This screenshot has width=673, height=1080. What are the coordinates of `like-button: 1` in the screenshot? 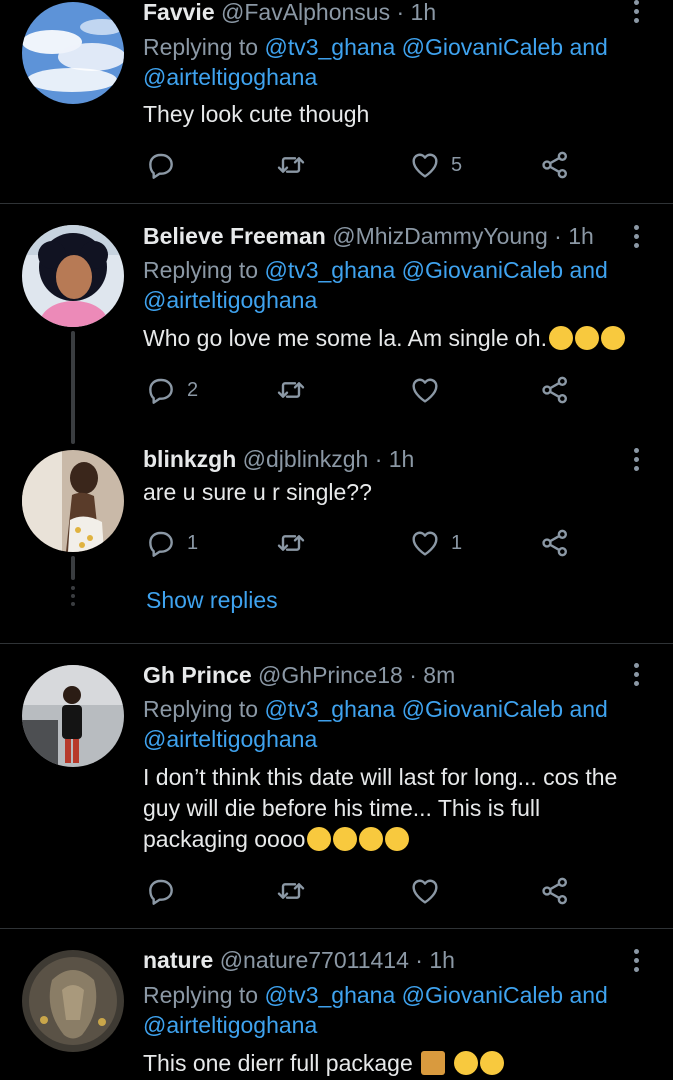 It's located at (435, 543).